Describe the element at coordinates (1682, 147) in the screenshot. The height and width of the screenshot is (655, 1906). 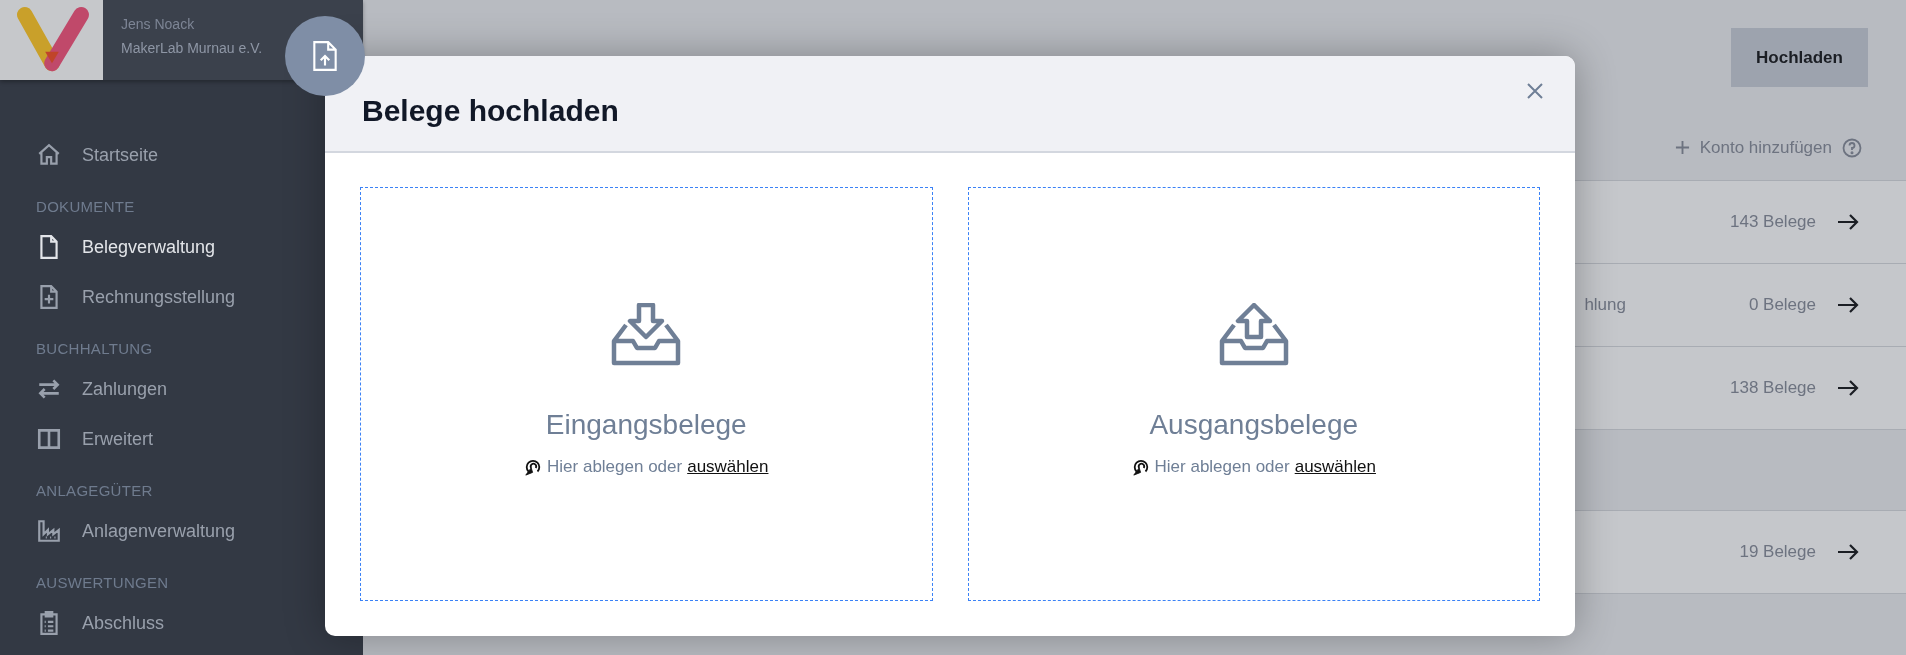
I see `plus-icon` at that location.